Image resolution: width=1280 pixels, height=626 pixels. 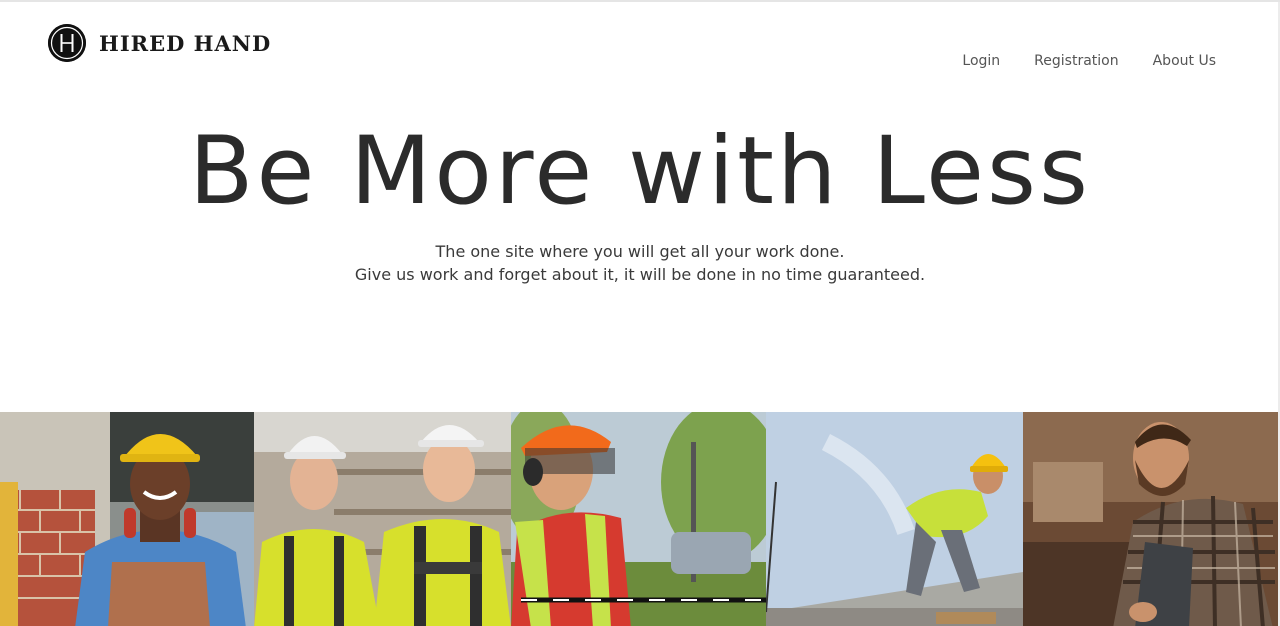 What do you see at coordinates (1184, 61) in the screenshot?
I see `nav-about-us-link: About Us` at bounding box center [1184, 61].